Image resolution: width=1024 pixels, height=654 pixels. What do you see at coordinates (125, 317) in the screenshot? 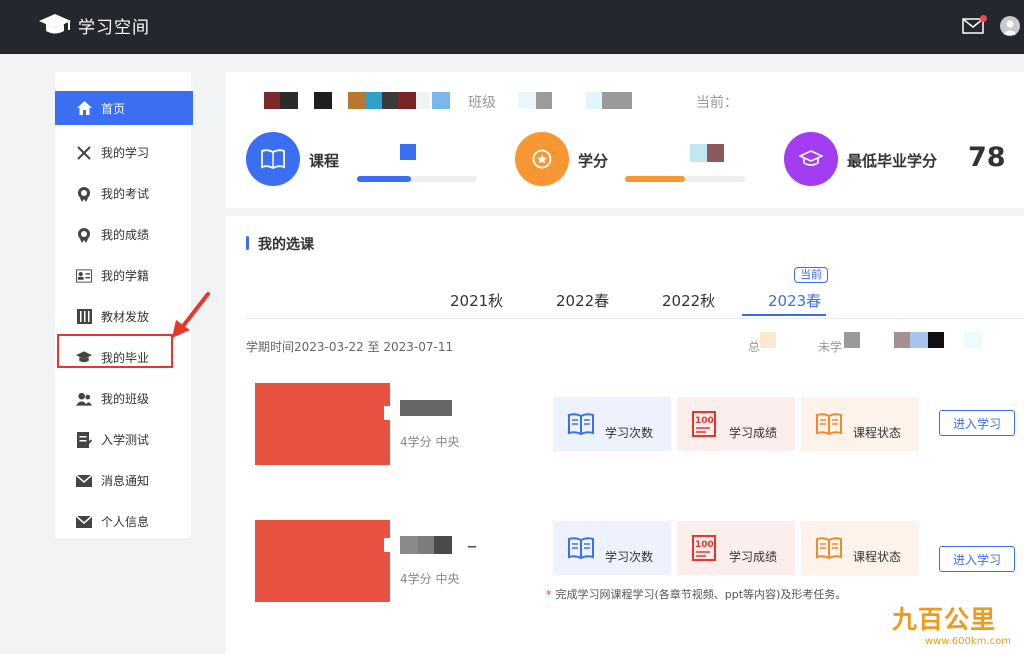
I see `sidebar-item-label: 教材发放` at bounding box center [125, 317].